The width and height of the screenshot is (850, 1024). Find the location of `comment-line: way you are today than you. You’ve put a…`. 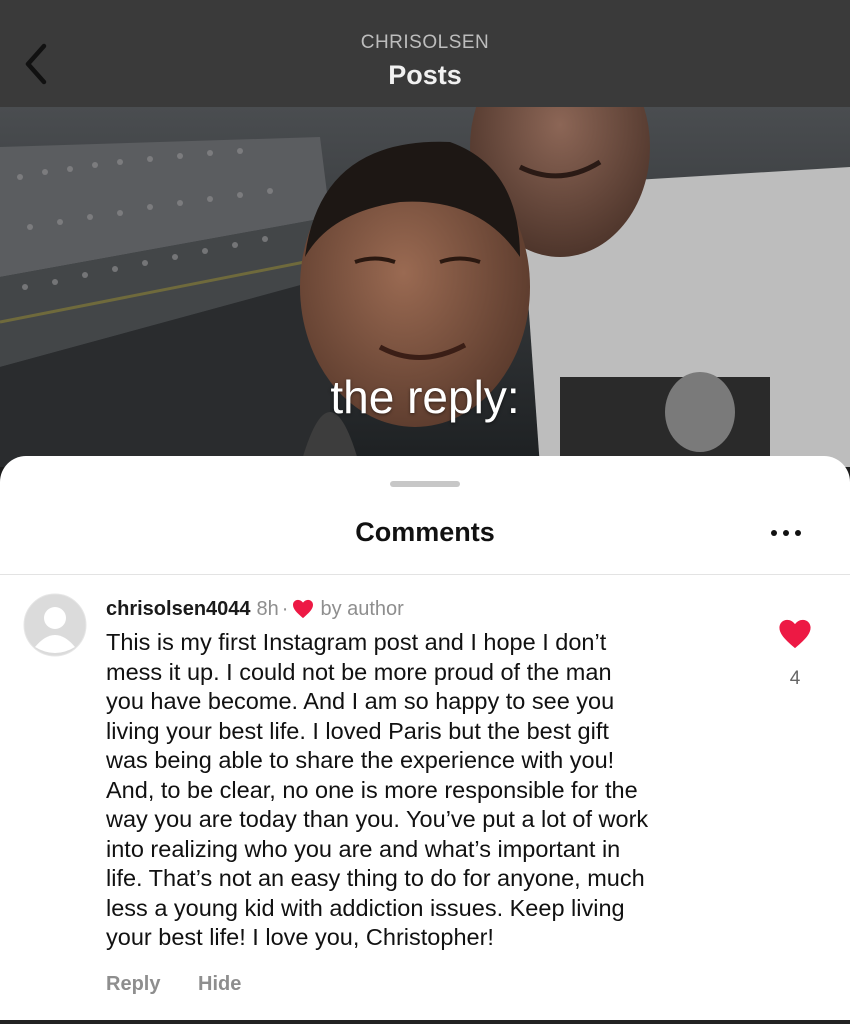

comment-line: way you are today than you. You’ve put a… is located at coordinates (377, 819).